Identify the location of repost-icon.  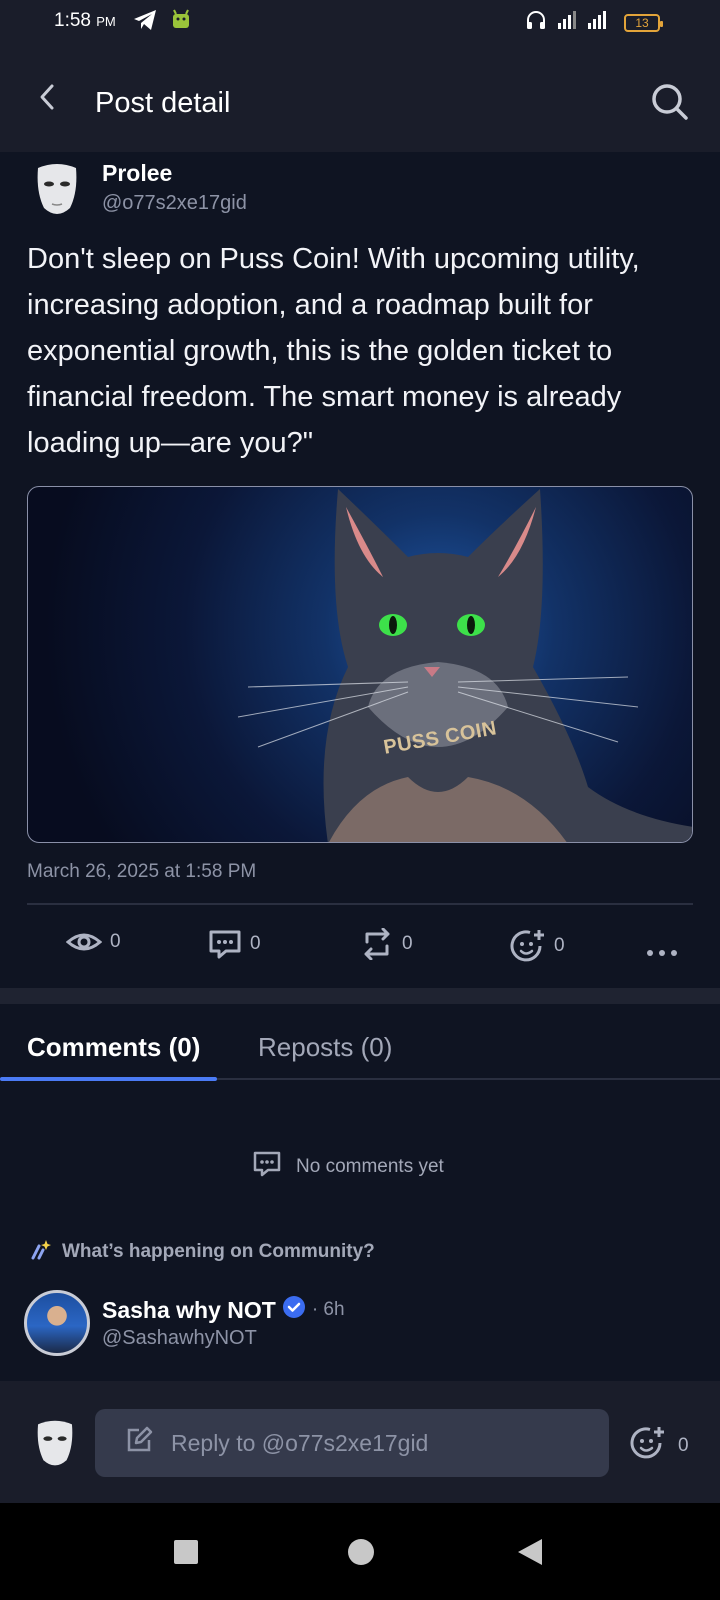
(377, 944).